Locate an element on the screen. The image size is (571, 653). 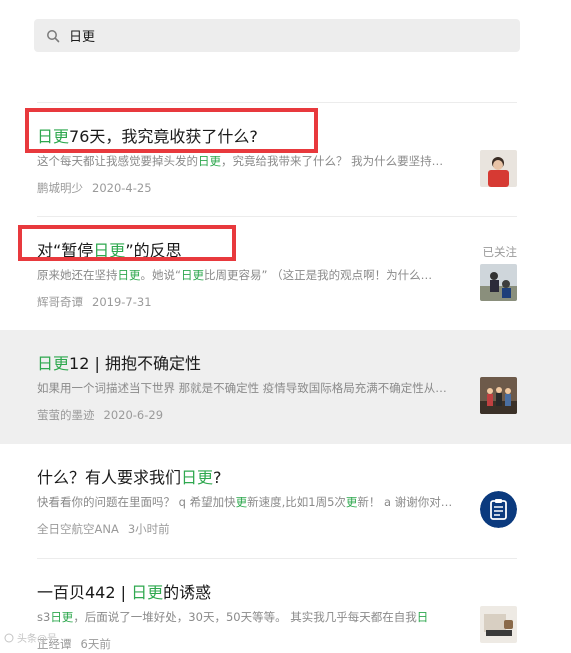
search-input is located at coordinates (269, 35).